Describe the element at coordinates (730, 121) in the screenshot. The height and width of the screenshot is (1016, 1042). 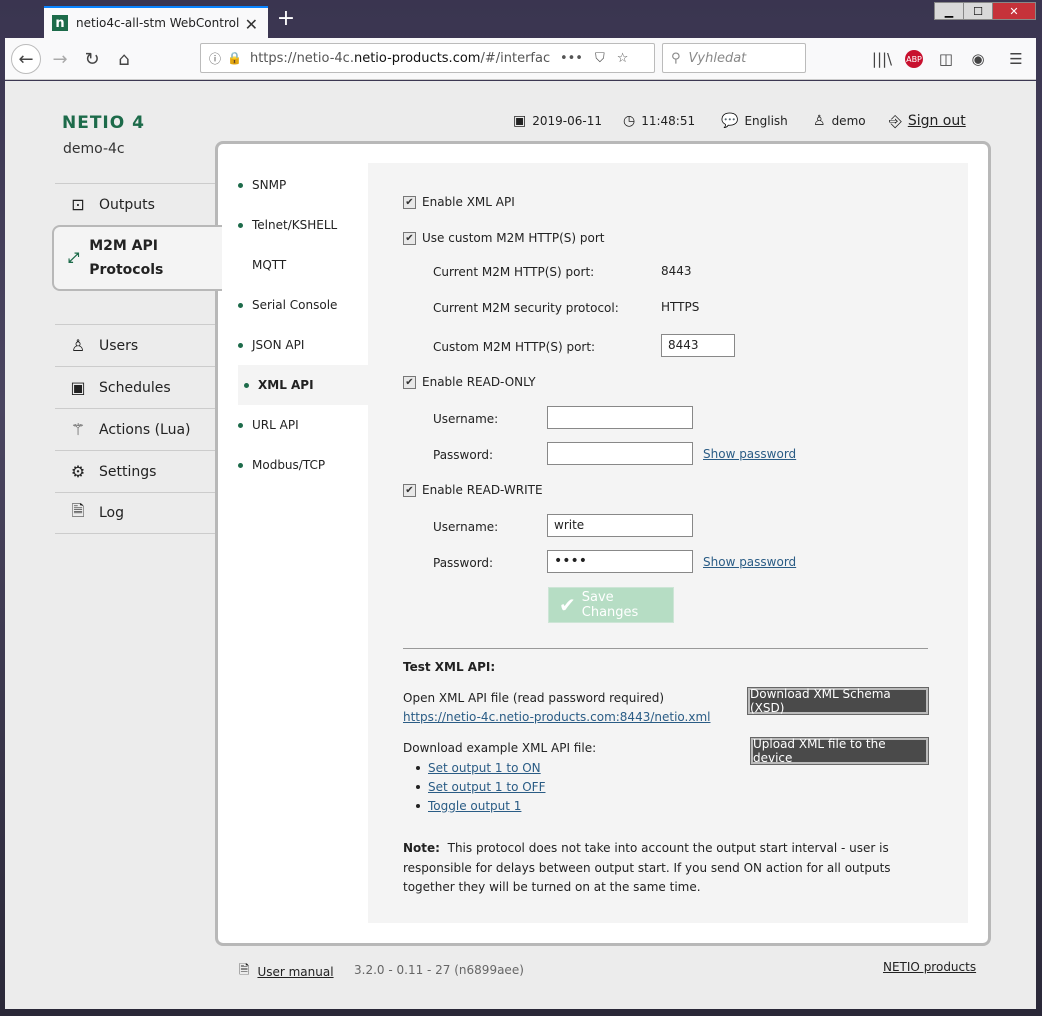
I see `speech-bubble-icon: 💬` at that location.